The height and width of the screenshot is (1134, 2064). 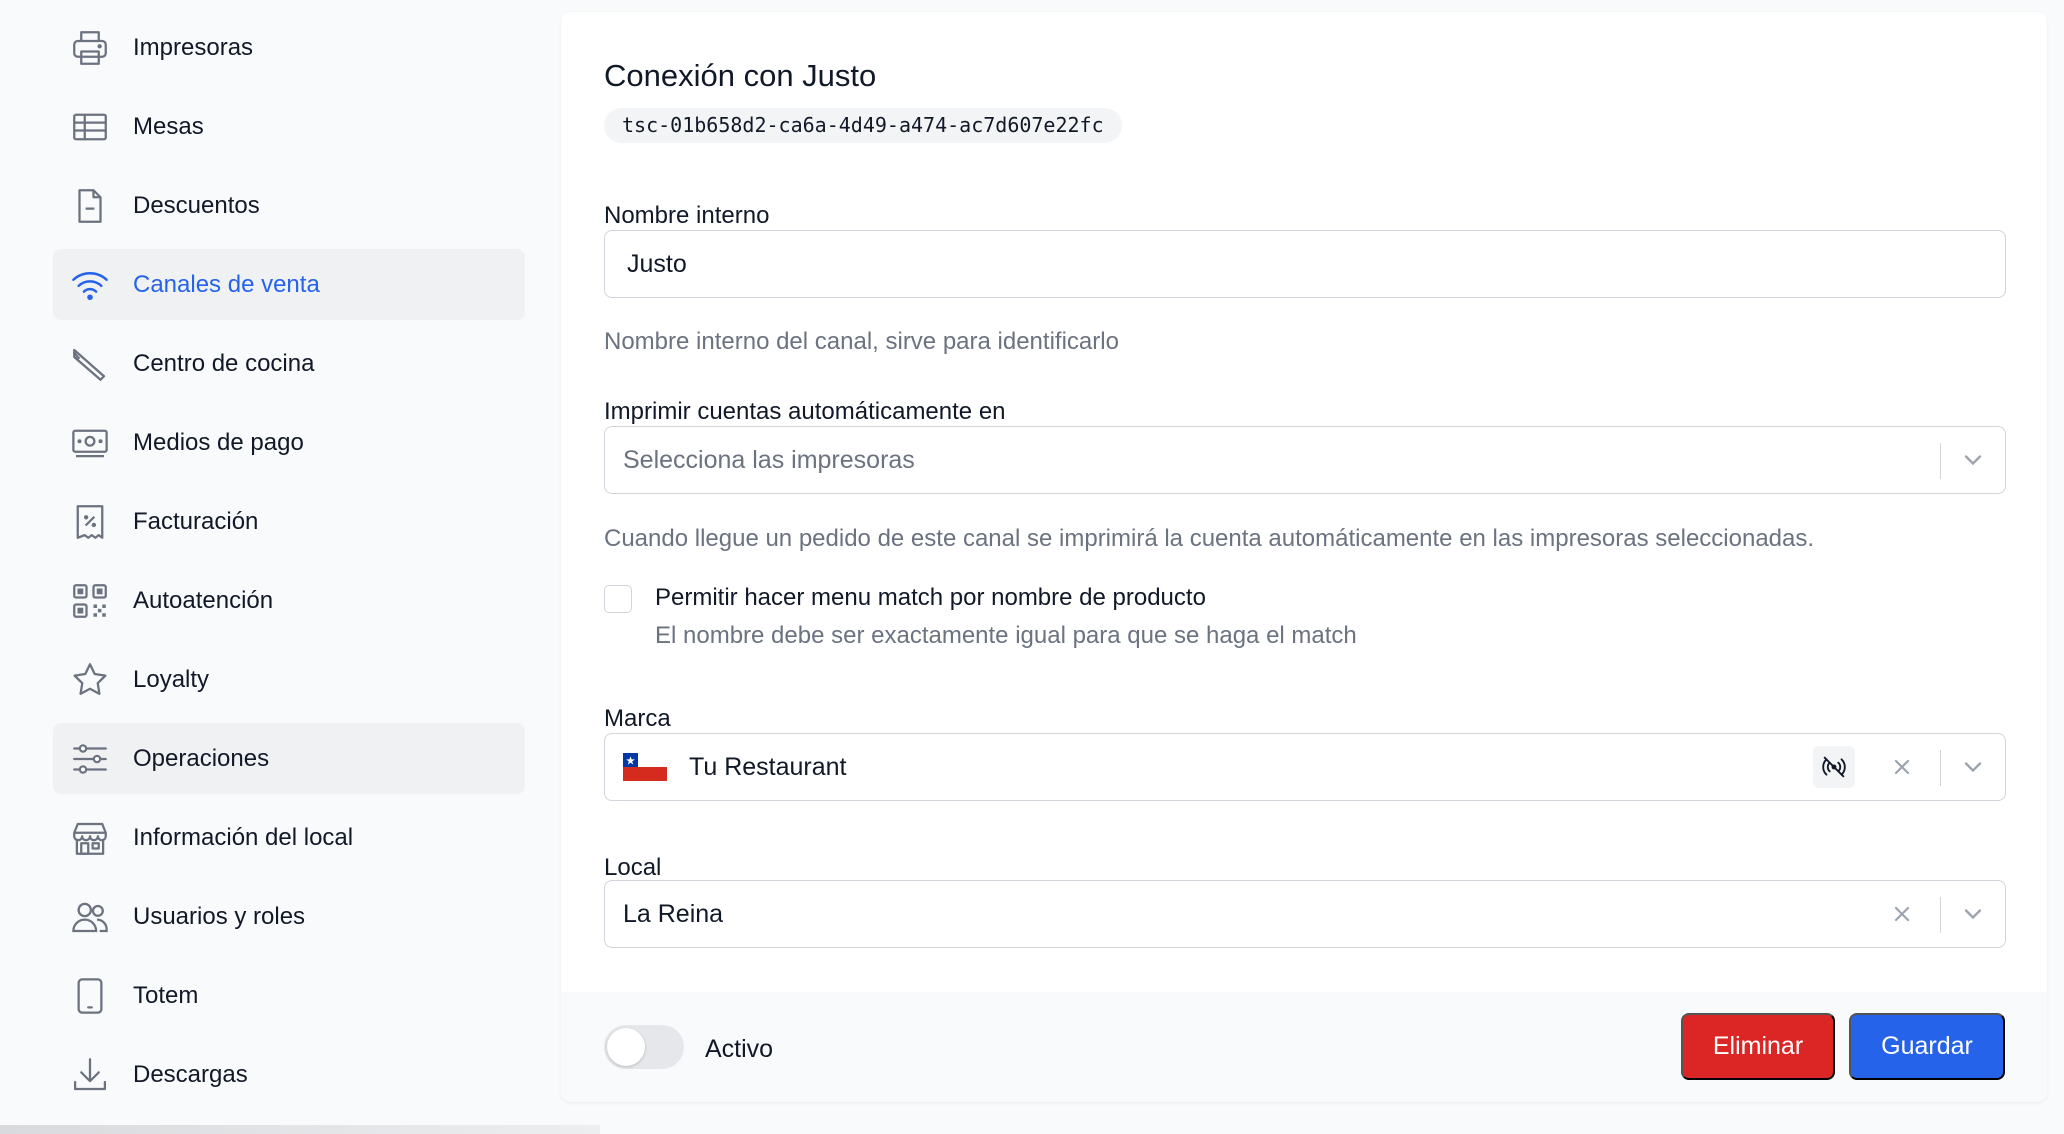 I want to click on sidebar-item-label: Descargas, so click(x=190, y=1074).